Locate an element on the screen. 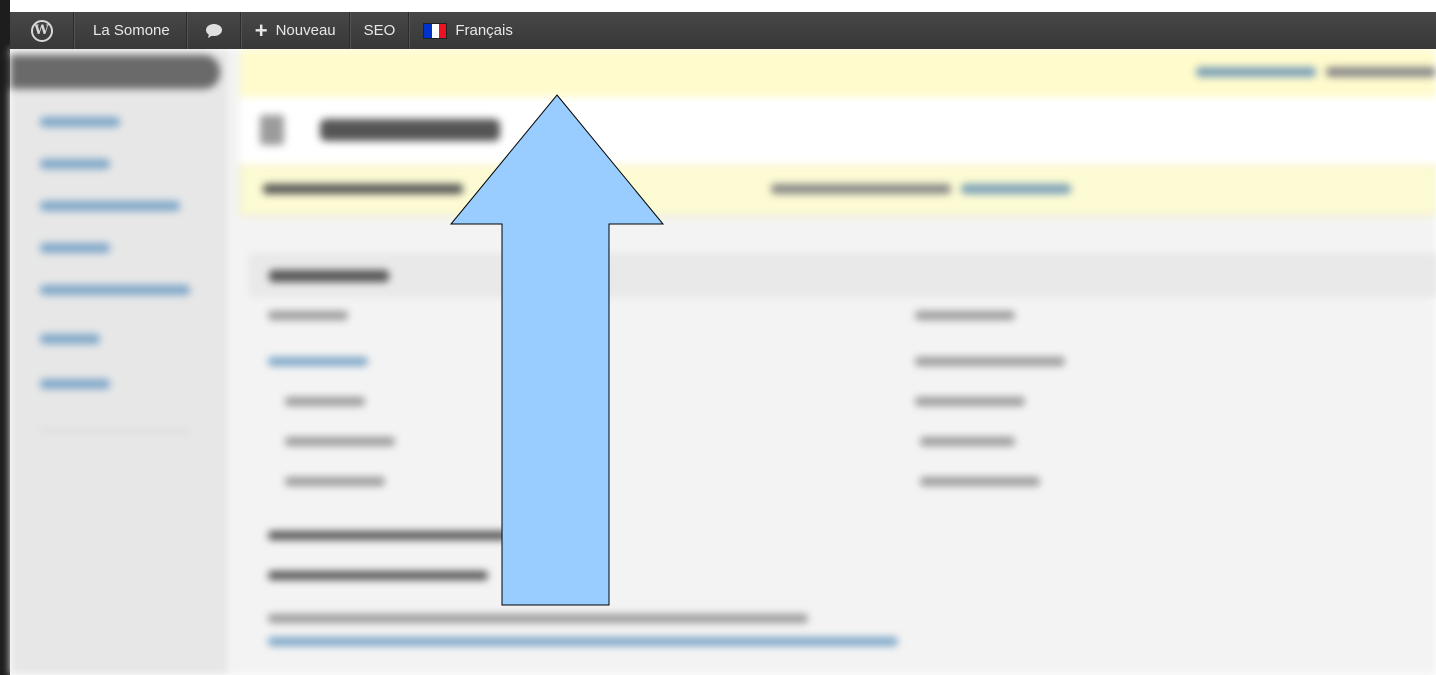  dashboard-icon is located at coordinates (272, 130).